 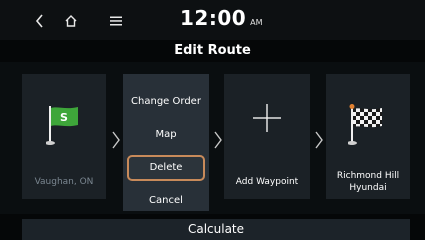 I want to click on waypoint-context-menu: Change Order Map Delete Cancel, so click(x=166, y=142).